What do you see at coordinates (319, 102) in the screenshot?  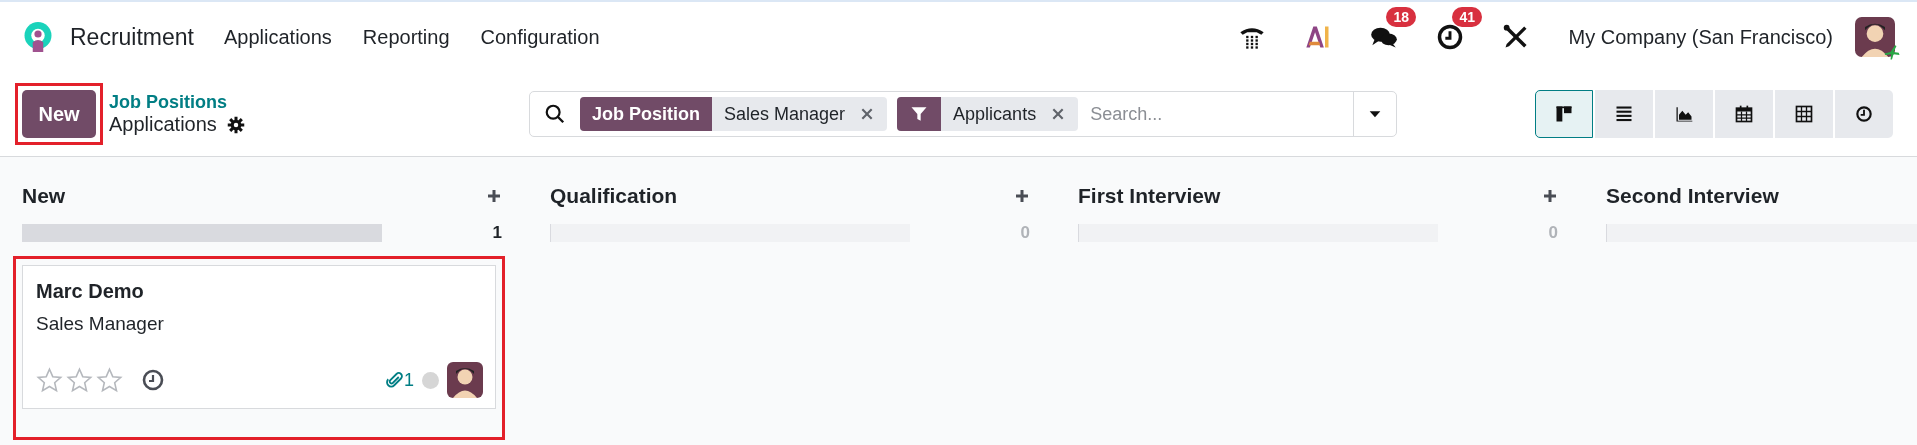 I see `breadcrumb-link: Job Positions` at bounding box center [319, 102].